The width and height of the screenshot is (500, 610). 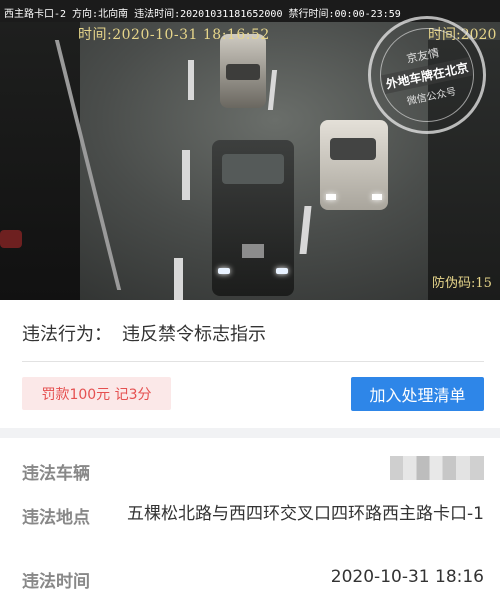 What do you see at coordinates (417, 394) in the screenshot?
I see `add-to-list-button: 加入处理清单` at bounding box center [417, 394].